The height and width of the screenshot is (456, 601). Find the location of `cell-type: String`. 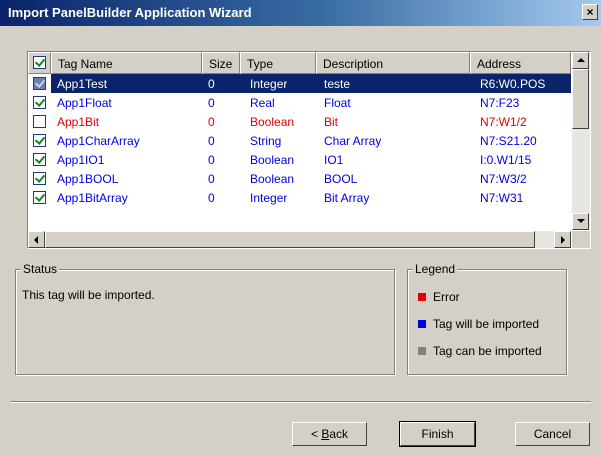

cell-type: String is located at coordinates (266, 141).